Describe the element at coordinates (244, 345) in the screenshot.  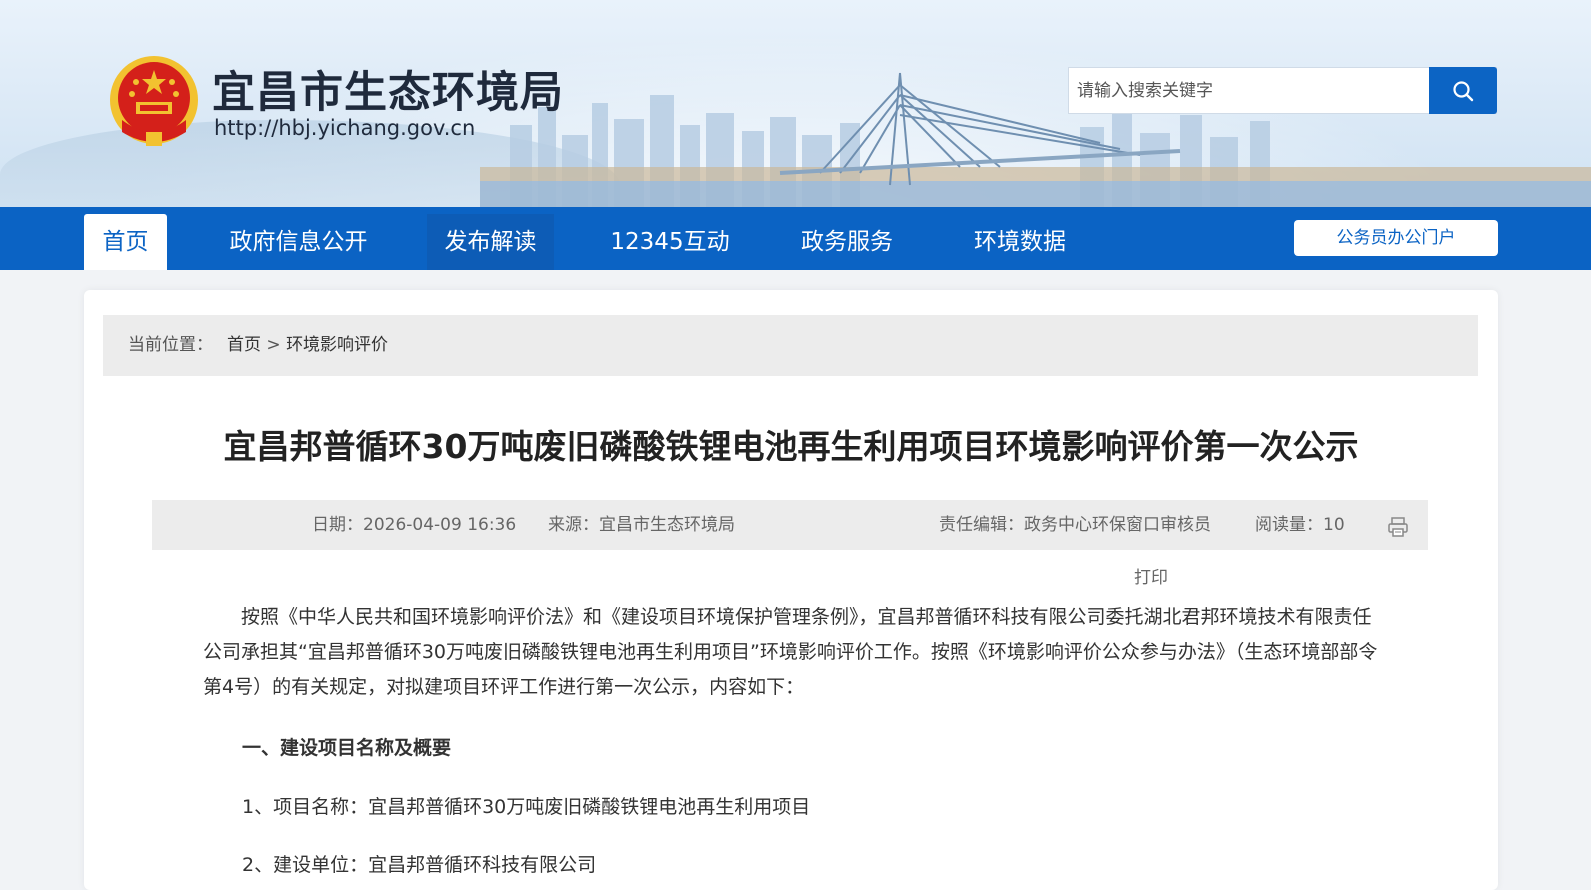
I see `breadcrumb-home-link: 首页` at that location.